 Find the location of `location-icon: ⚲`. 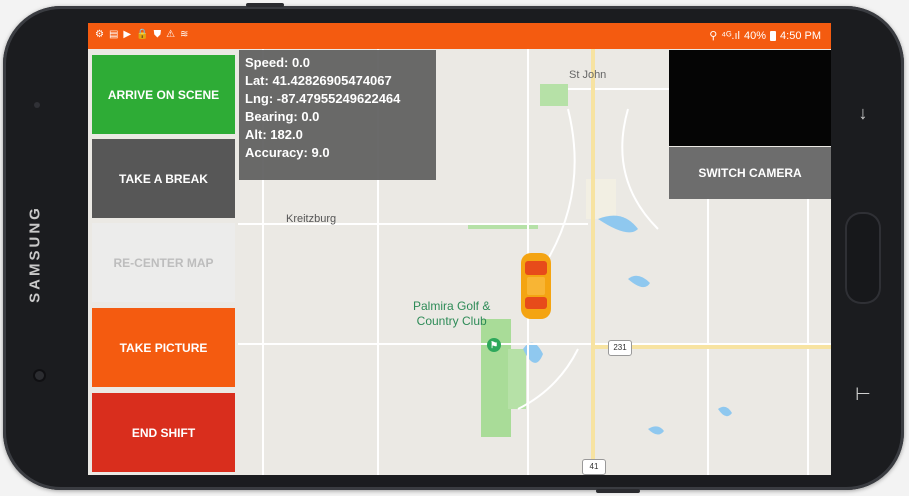

location-icon: ⚲ is located at coordinates (713, 36).